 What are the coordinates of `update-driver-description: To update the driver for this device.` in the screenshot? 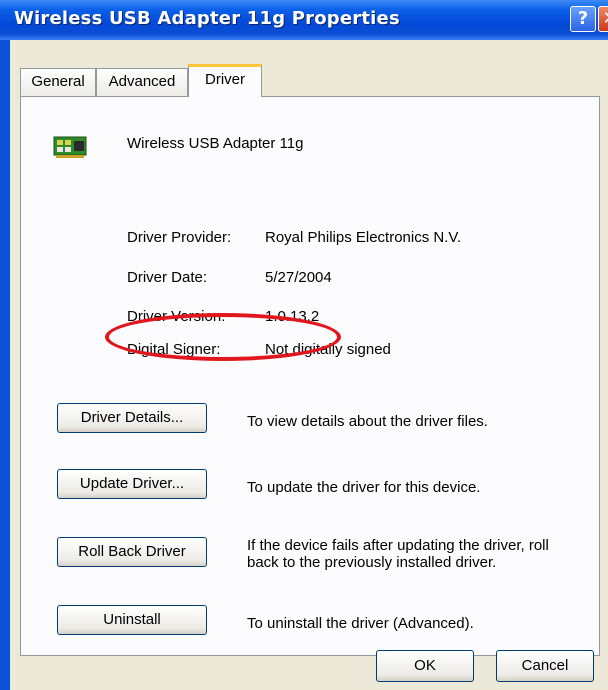 It's located at (364, 487).